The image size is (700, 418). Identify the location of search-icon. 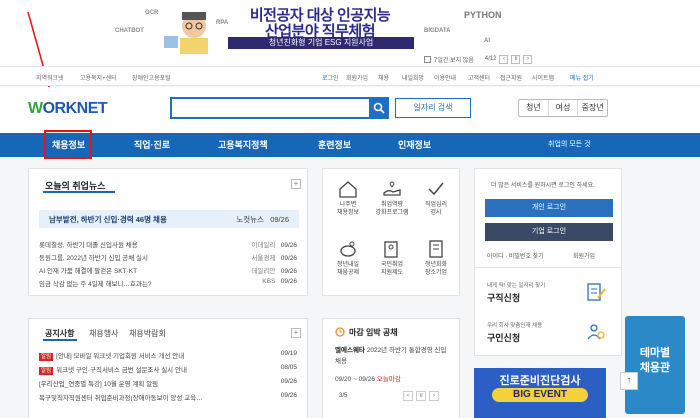
(379, 108).